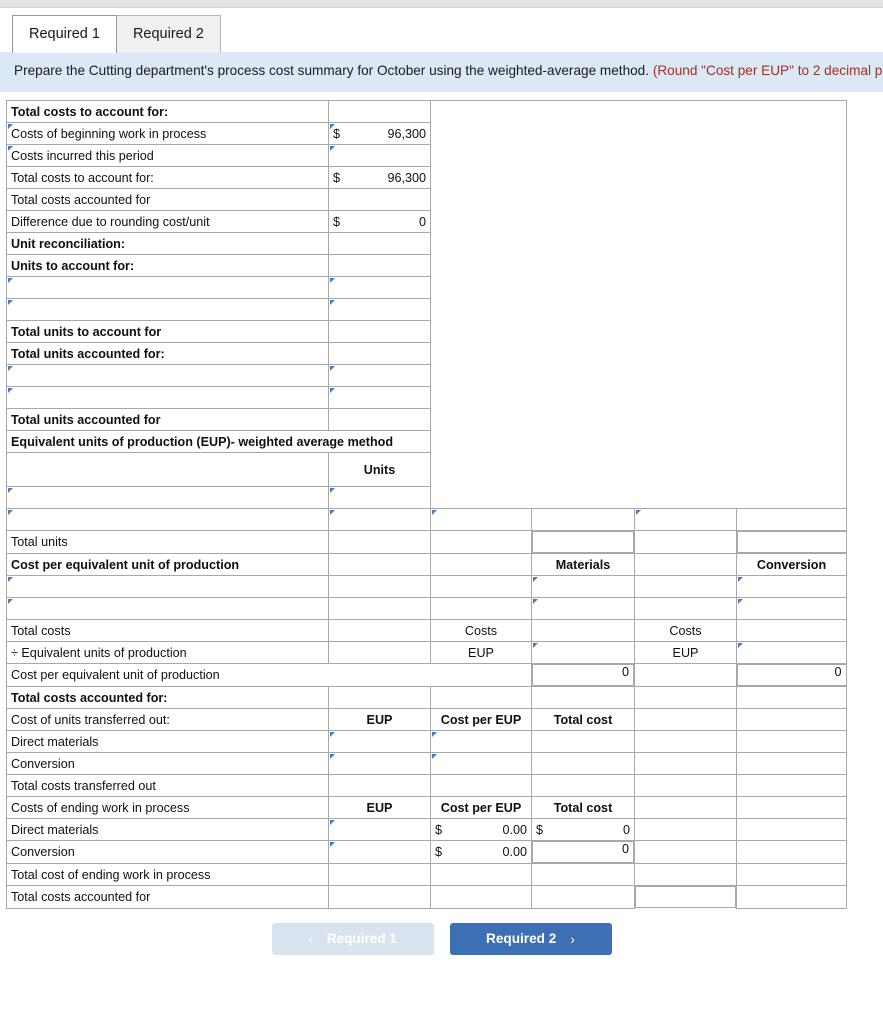 This screenshot has width=883, height=1024. Describe the element at coordinates (583, 652) in the screenshot. I see `divide-eup-materials` at that location.